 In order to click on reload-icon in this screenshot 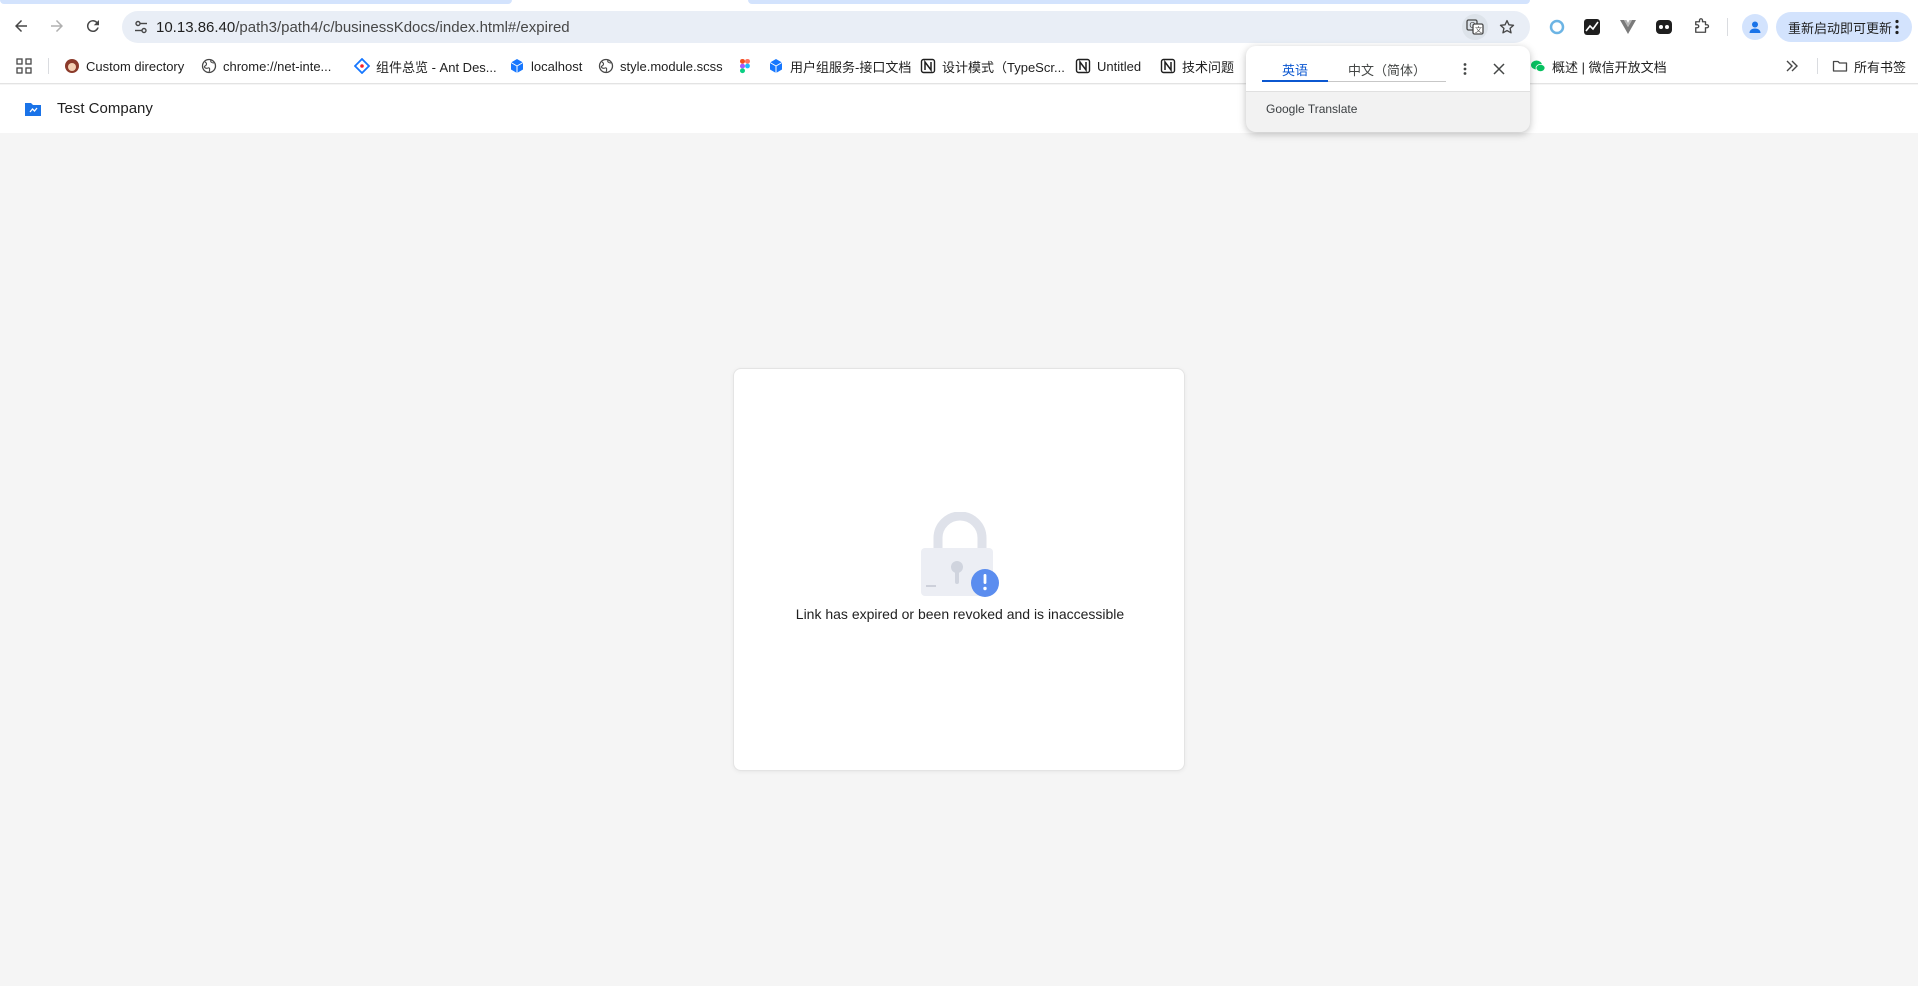, I will do `click(92, 26)`.